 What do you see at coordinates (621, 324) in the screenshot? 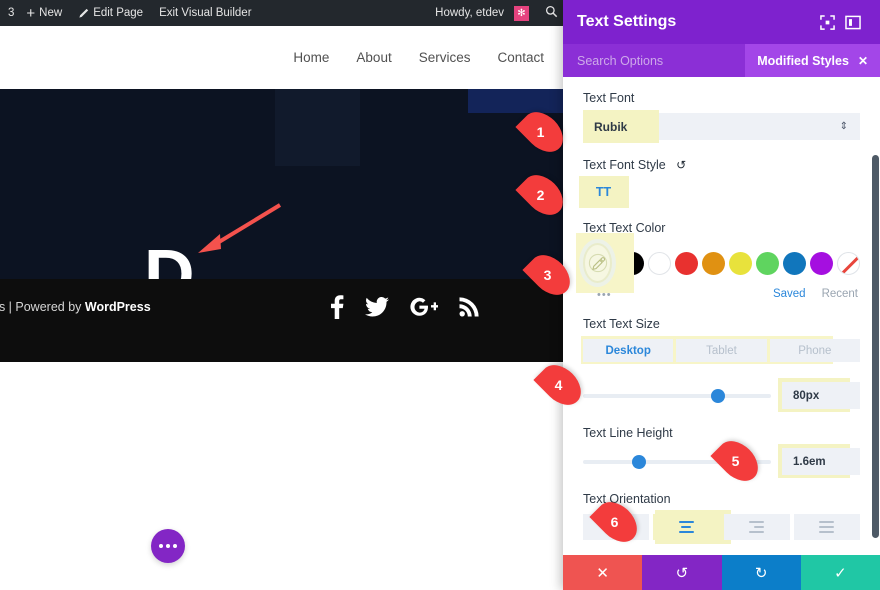
I see `label-text-size: Text Text Size` at bounding box center [621, 324].